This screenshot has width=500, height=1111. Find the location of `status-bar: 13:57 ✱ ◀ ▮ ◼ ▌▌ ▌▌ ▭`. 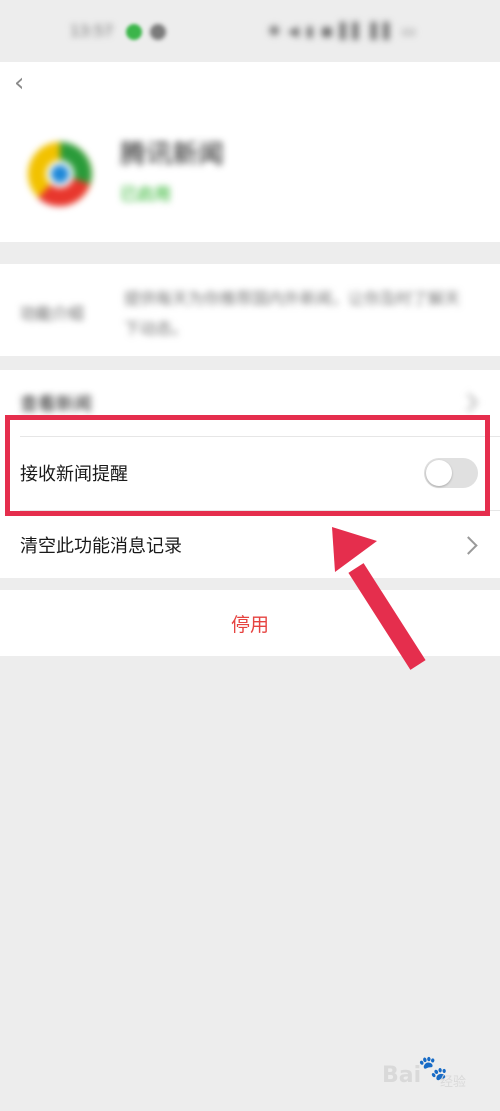

status-bar: 13:57 ✱ ◀ ▮ ◼ ▌▌ ▌▌ ▭ is located at coordinates (250, 31).